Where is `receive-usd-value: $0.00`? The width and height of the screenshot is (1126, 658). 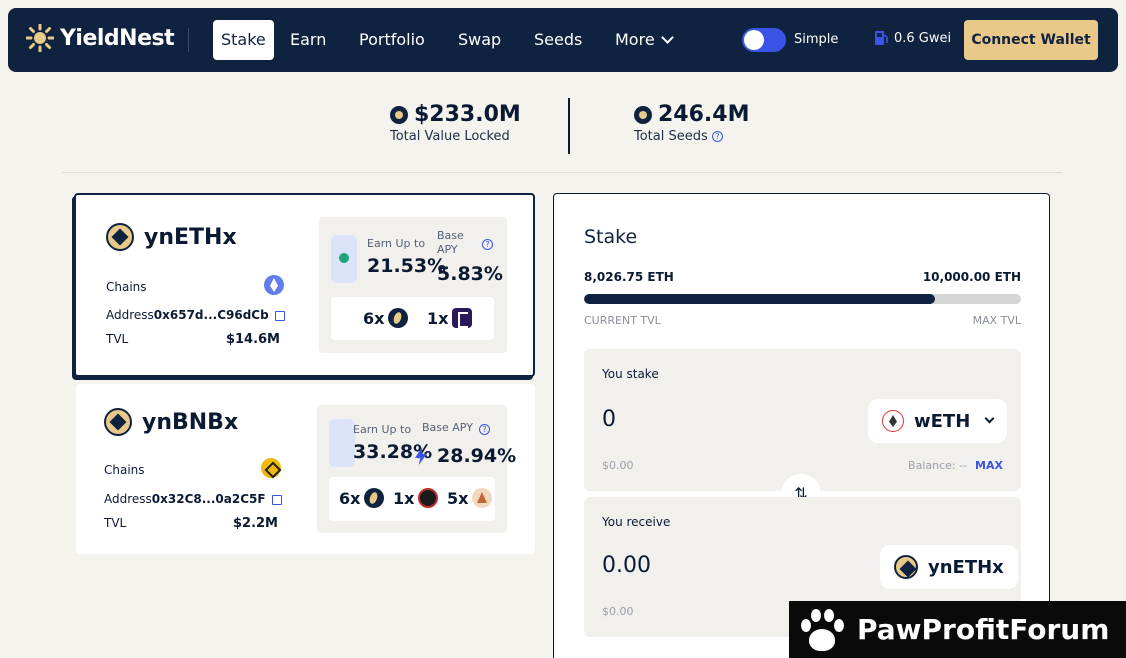 receive-usd-value: $0.00 is located at coordinates (618, 611).